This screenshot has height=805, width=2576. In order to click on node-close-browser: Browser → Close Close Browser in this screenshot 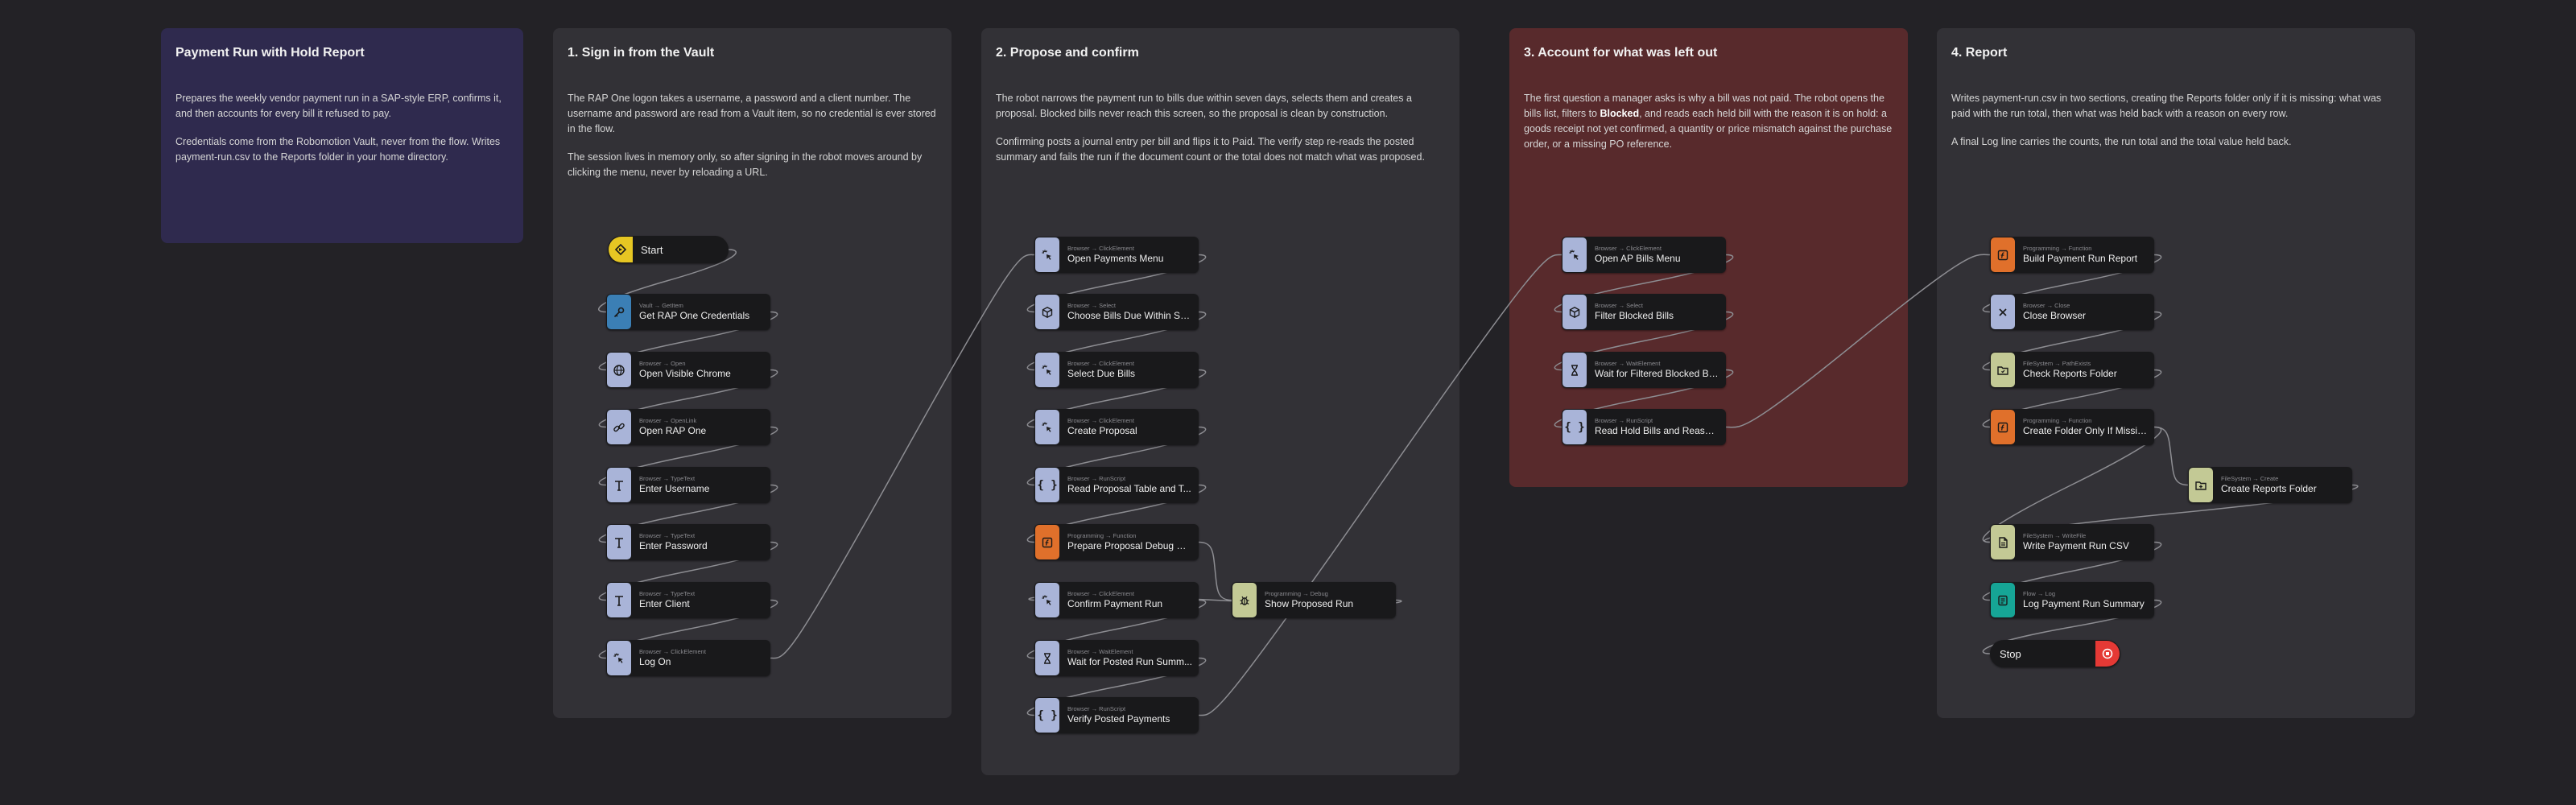, I will do `click(2072, 312)`.